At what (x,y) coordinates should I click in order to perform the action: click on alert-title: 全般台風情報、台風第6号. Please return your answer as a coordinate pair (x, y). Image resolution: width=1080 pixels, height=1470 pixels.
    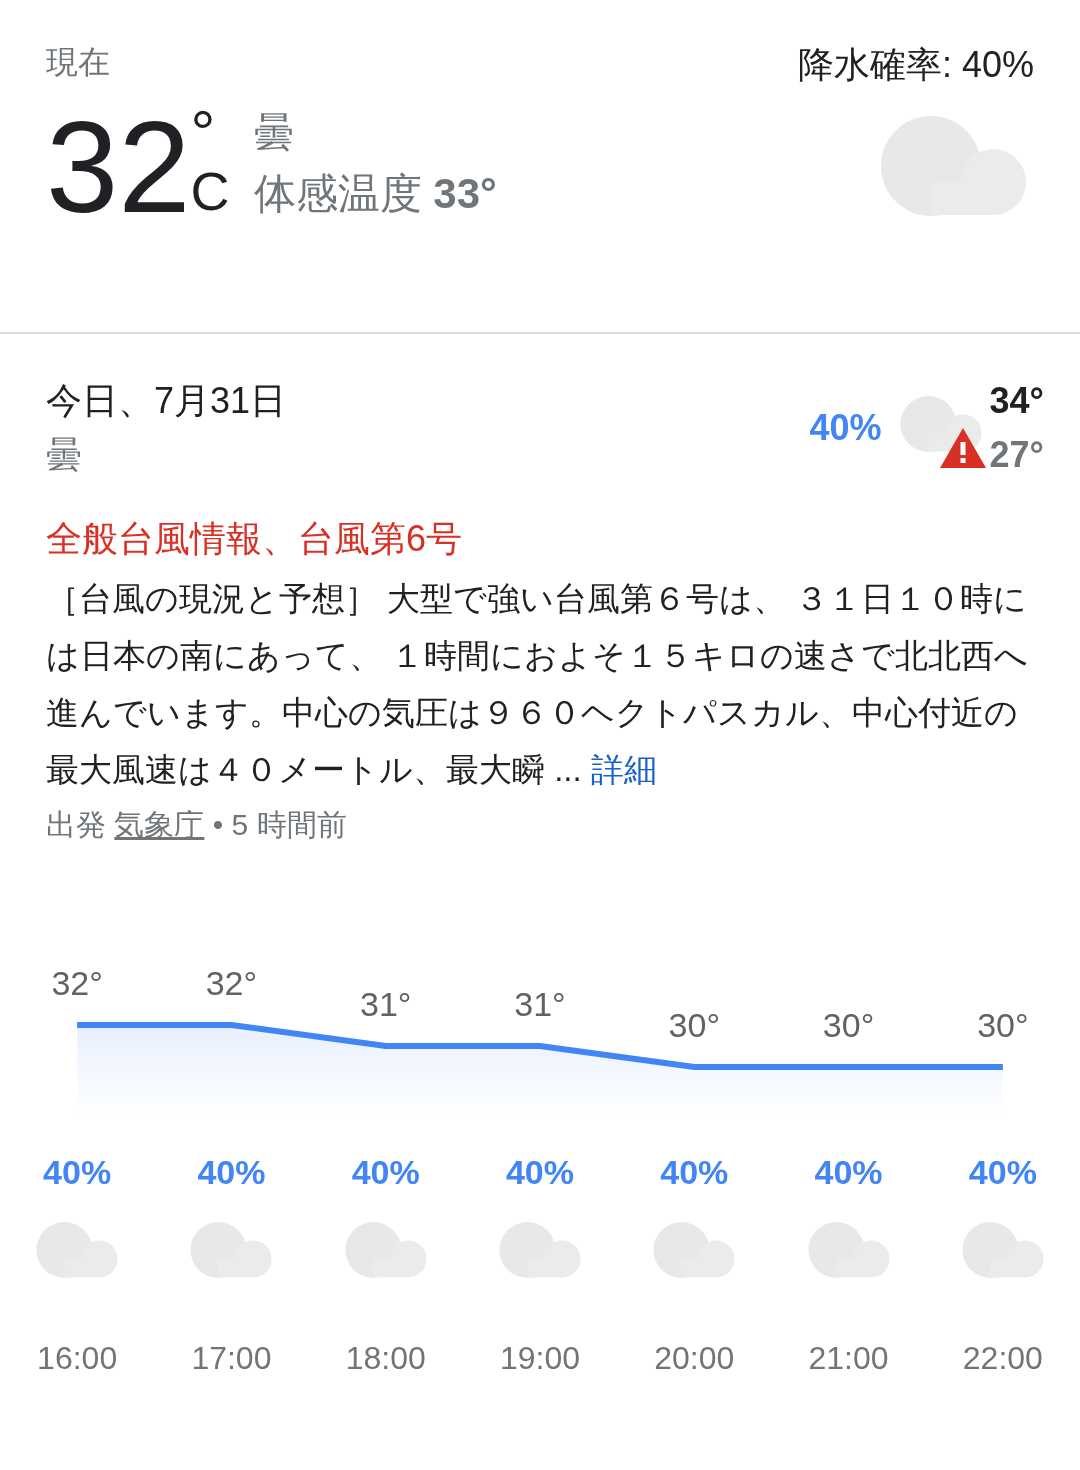
    Looking at the image, I should click on (255, 539).